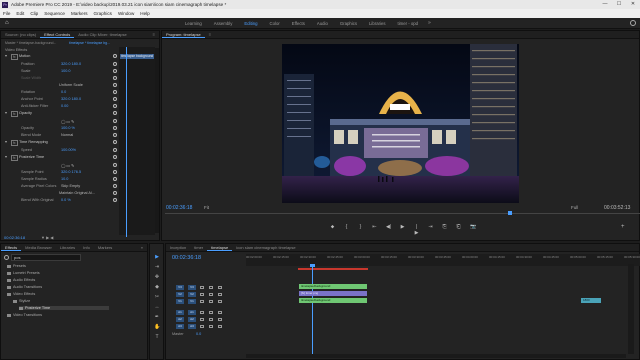  Describe the element at coordinates (186, 258) in the screenshot. I see `timeline-timecode: 00:02:36:18` at that location.